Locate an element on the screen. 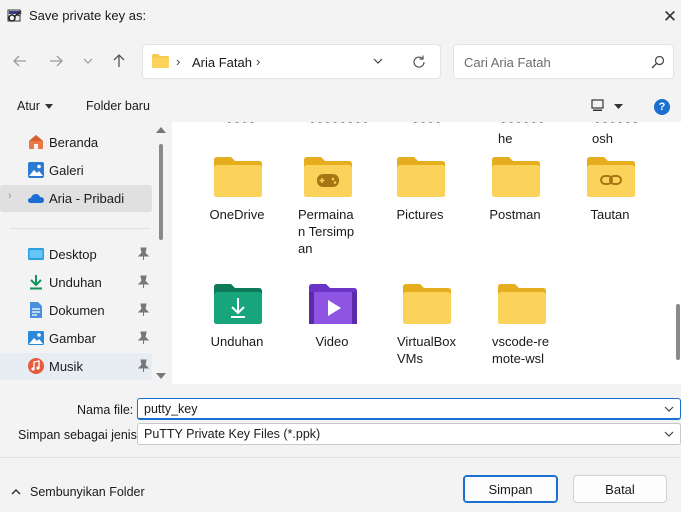 This screenshot has width=681, height=512. sidebar-item-musik: Musik is located at coordinates (76, 366).